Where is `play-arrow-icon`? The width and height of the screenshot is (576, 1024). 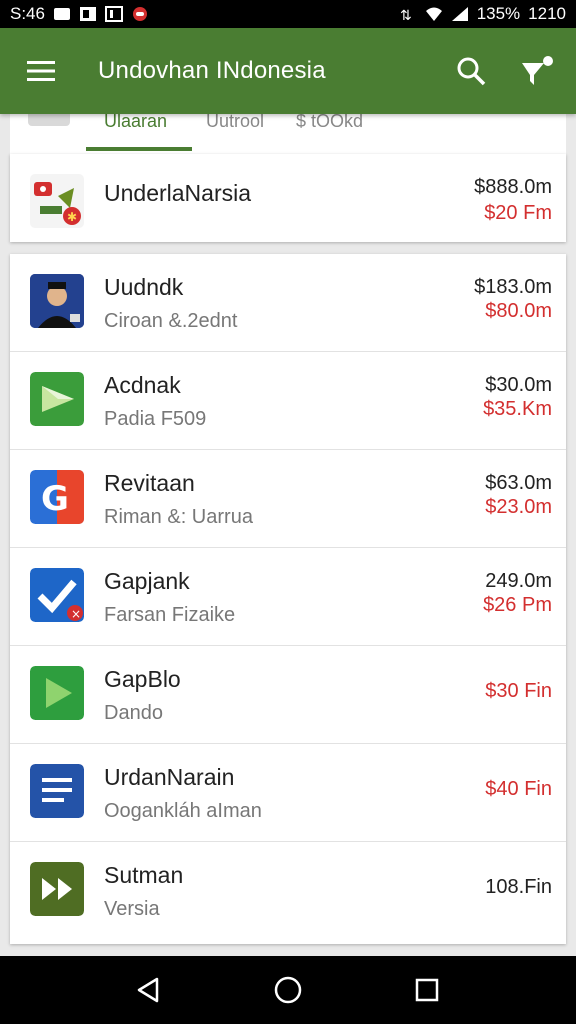
play-arrow-icon is located at coordinates (57, 693).